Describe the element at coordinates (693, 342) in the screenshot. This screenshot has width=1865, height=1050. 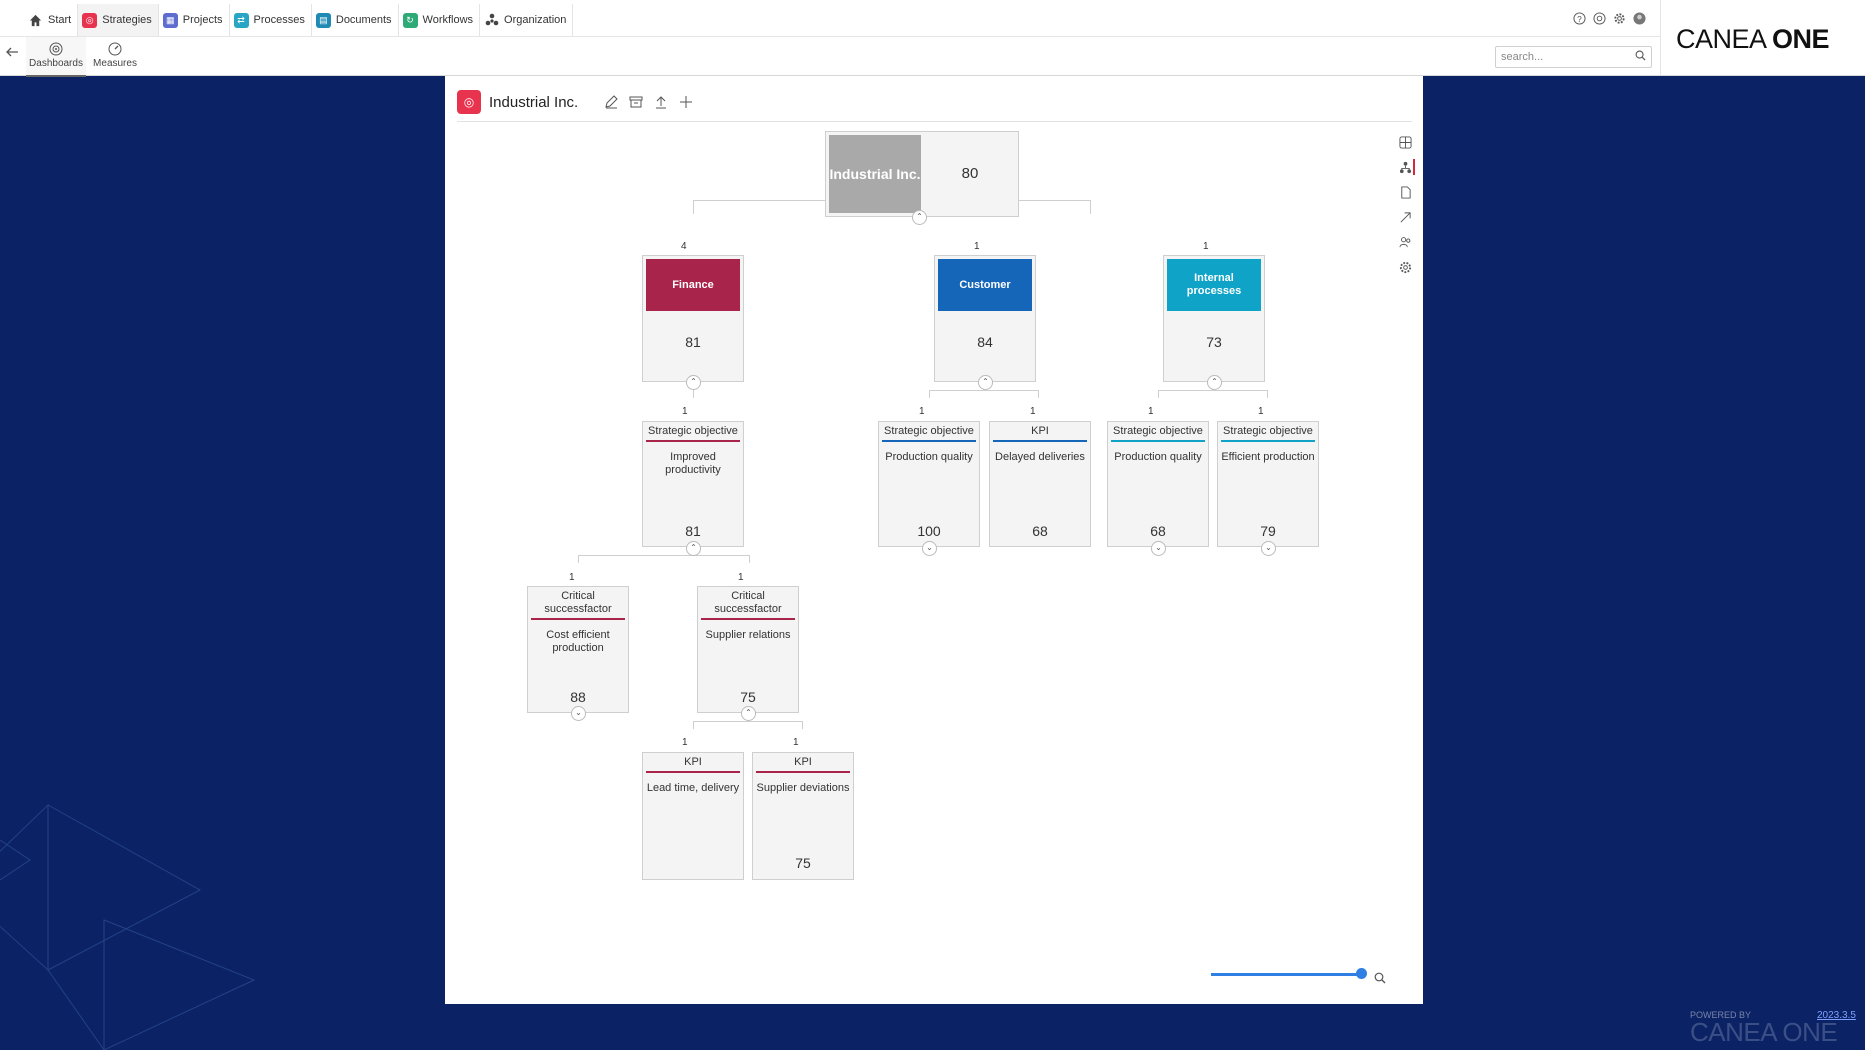
I see `perspective-value: 81` at that location.